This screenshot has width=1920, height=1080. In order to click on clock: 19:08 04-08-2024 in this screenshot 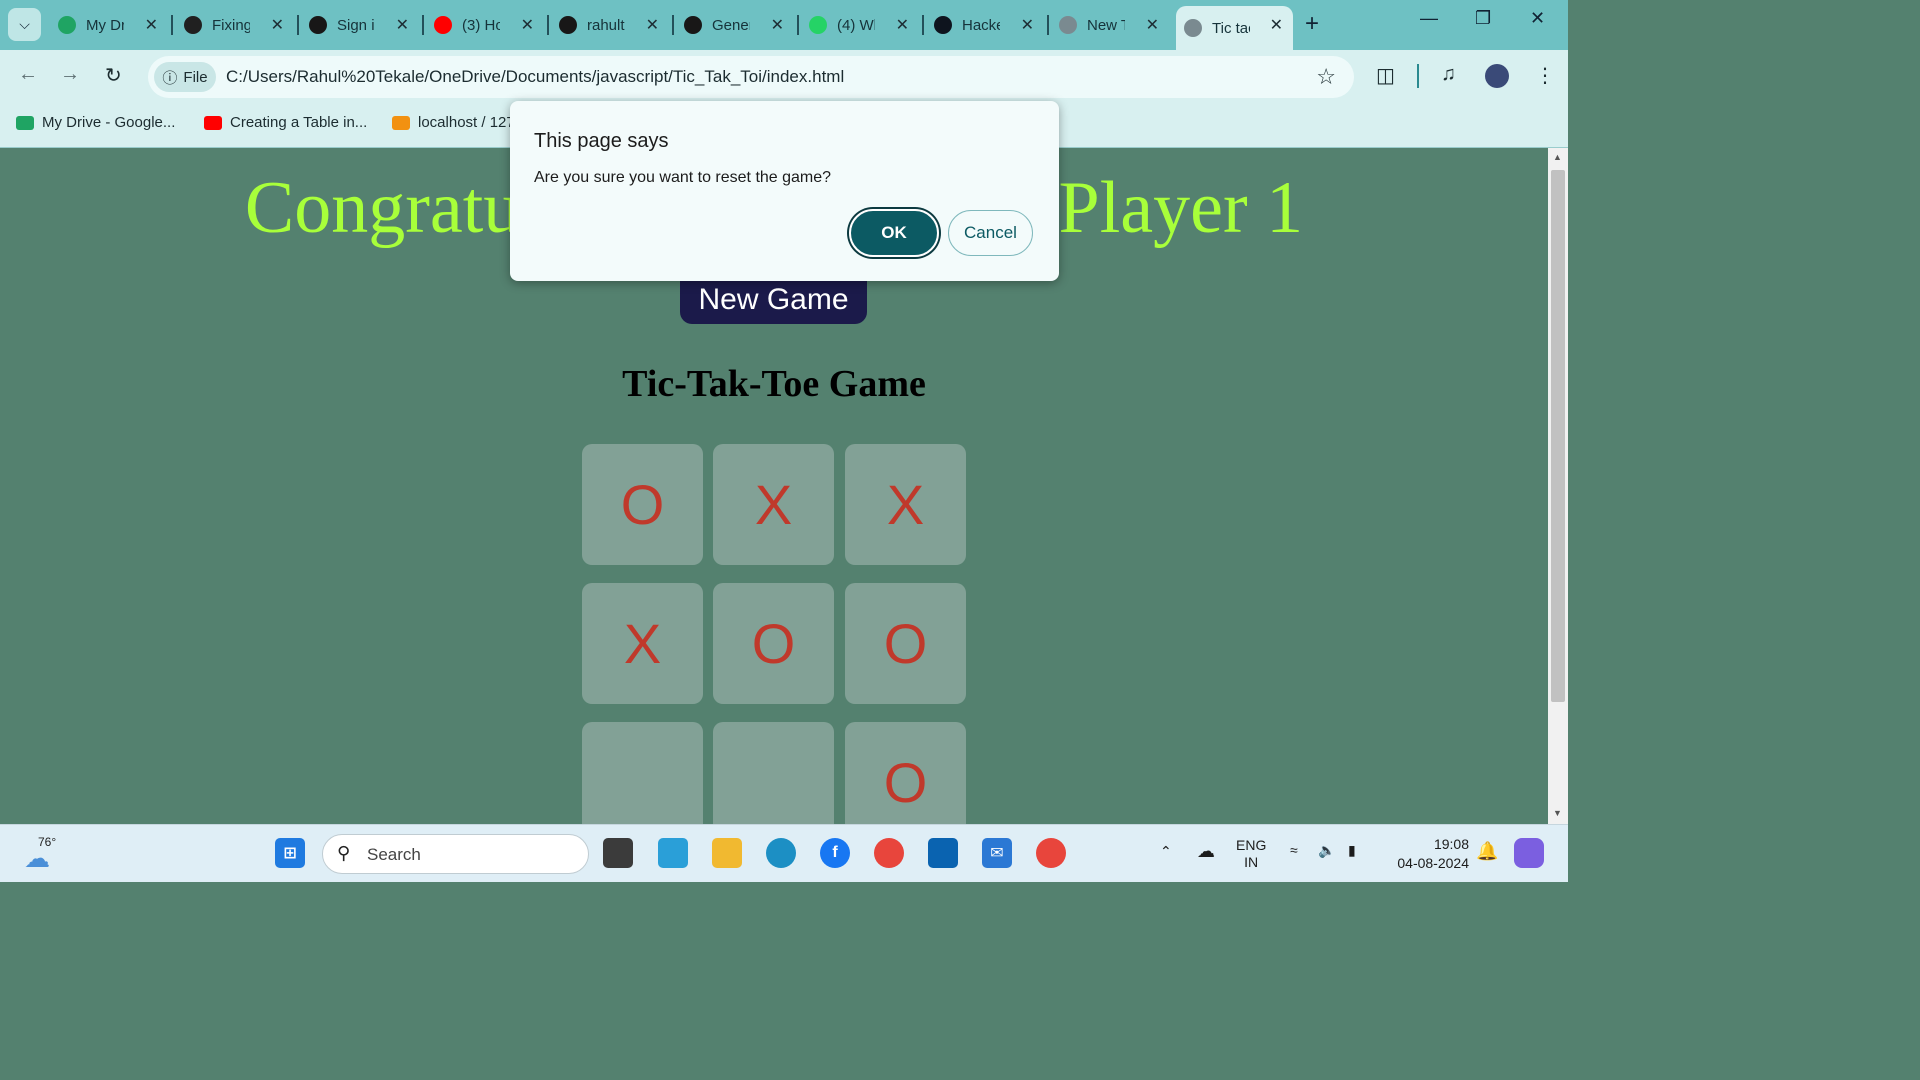, I will do `click(1427, 854)`.